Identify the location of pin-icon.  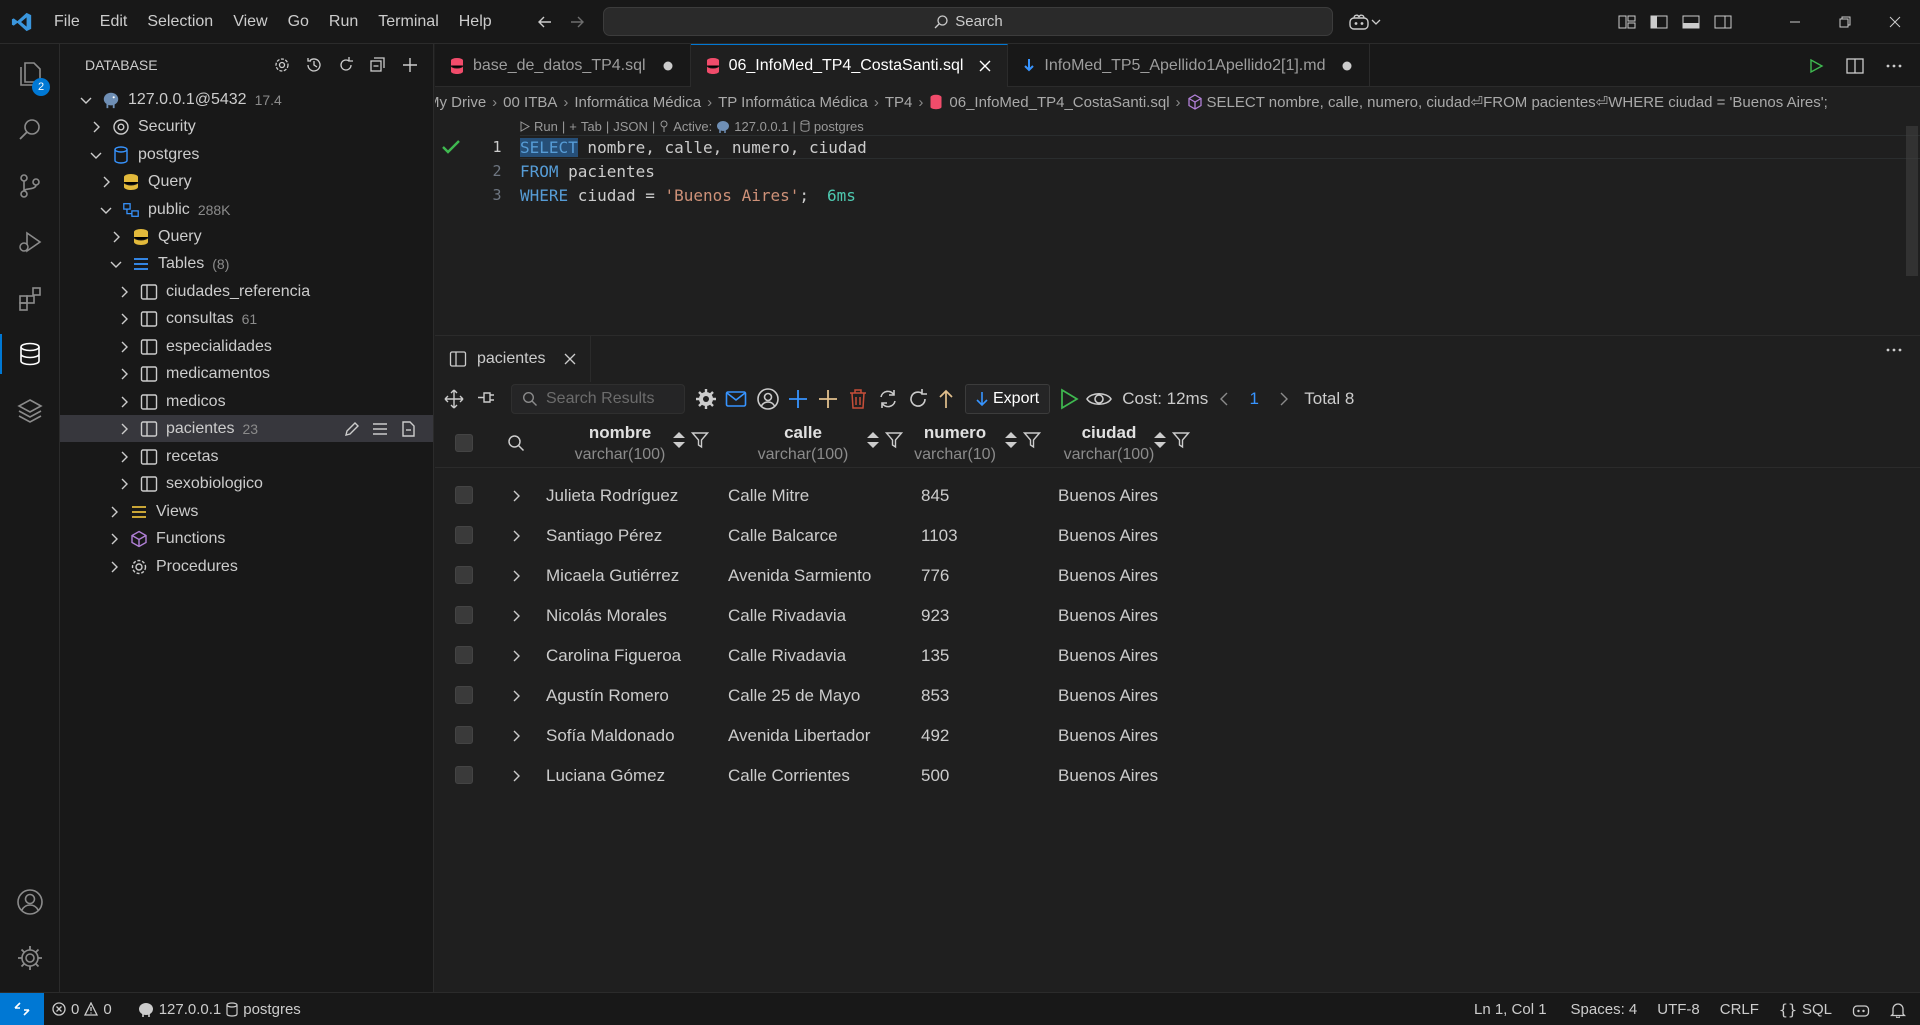
(486, 399).